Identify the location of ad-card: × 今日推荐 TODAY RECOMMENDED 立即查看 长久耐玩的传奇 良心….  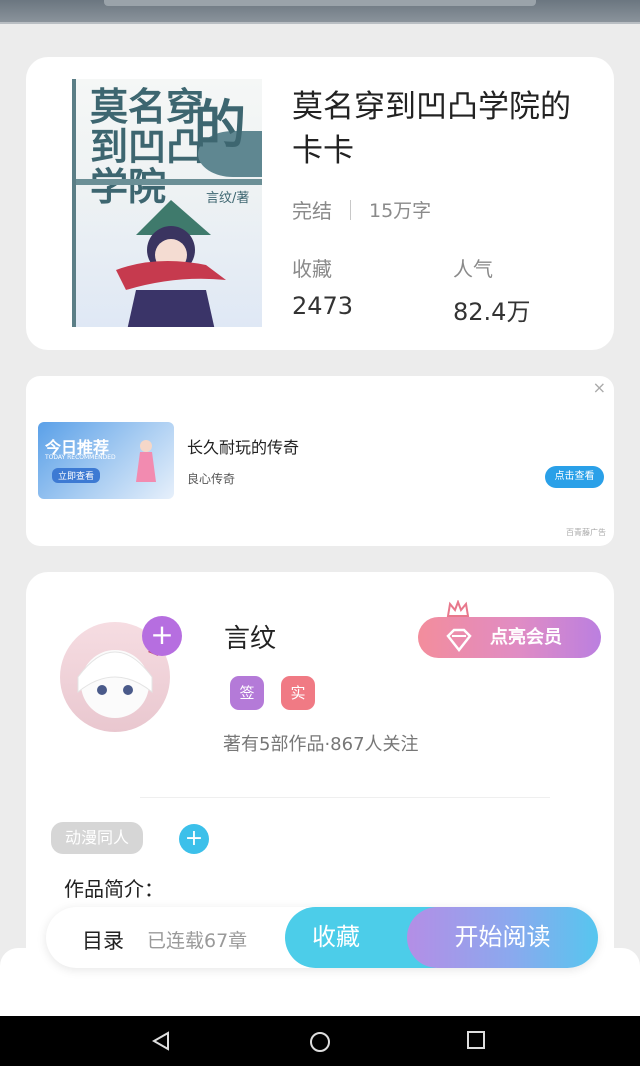
(320, 461).